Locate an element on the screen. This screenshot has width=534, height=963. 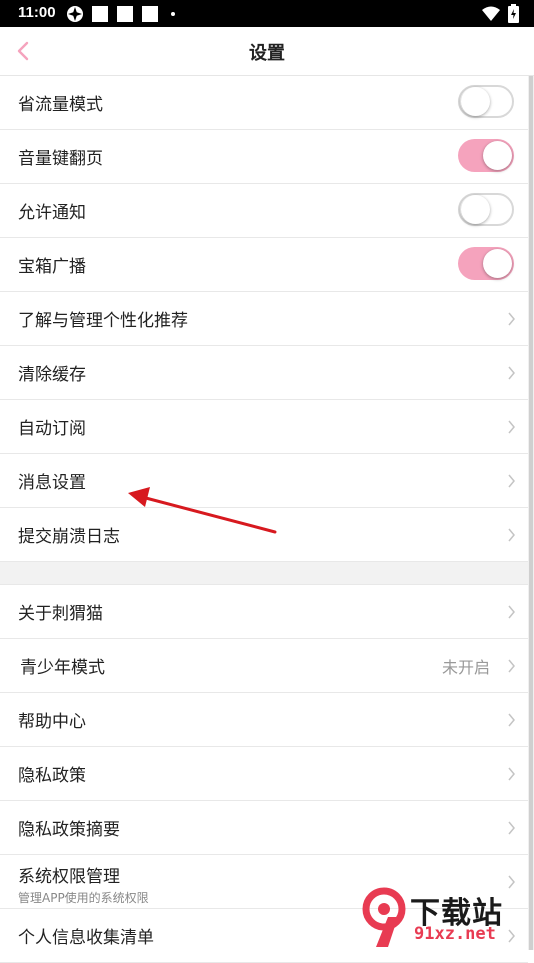
setting-label: 隐私政策 is located at coordinates (52, 776).